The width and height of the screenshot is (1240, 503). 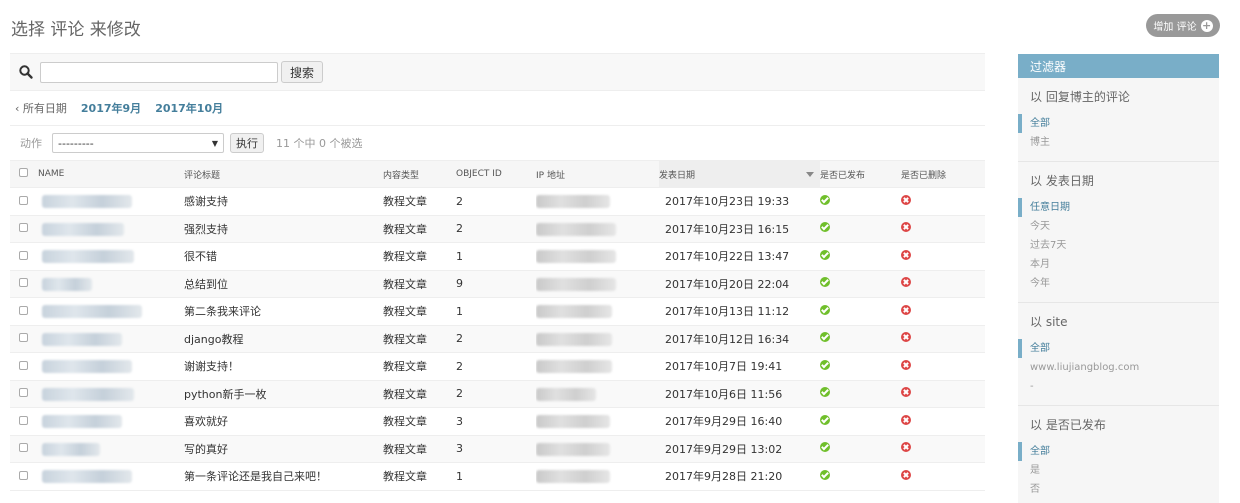 I want to click on filter-option: 本月, so click(x=1118, y=264).